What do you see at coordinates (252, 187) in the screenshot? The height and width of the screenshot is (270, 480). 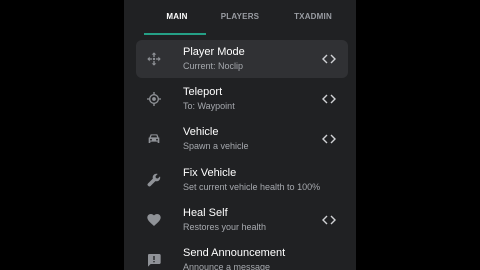 I see `menu-item-subtitle: Set current vehicle health to 100%` at bounding box center [252, 187].